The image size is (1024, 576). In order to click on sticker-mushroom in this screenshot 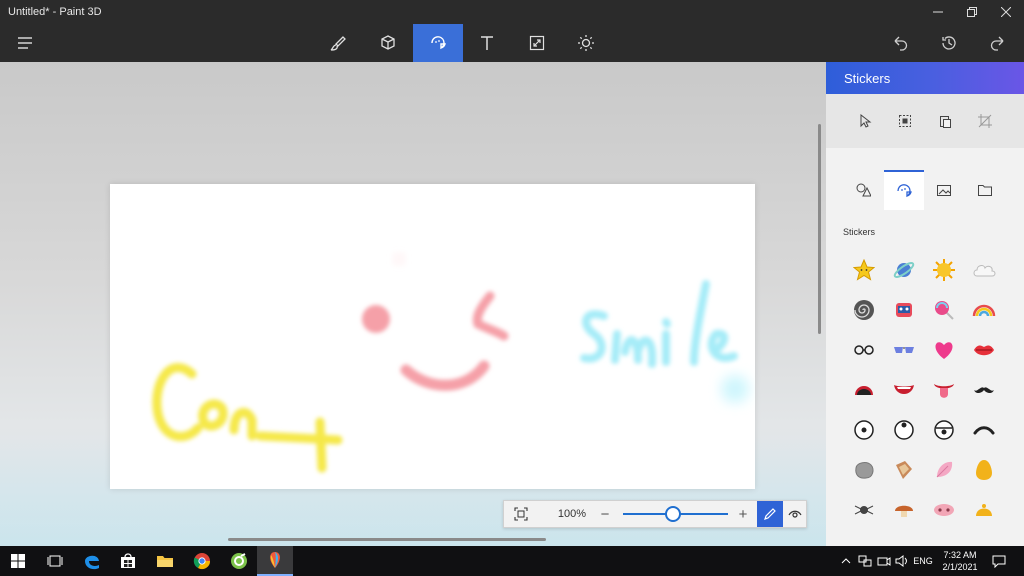, I will do `click(904, 510)`.